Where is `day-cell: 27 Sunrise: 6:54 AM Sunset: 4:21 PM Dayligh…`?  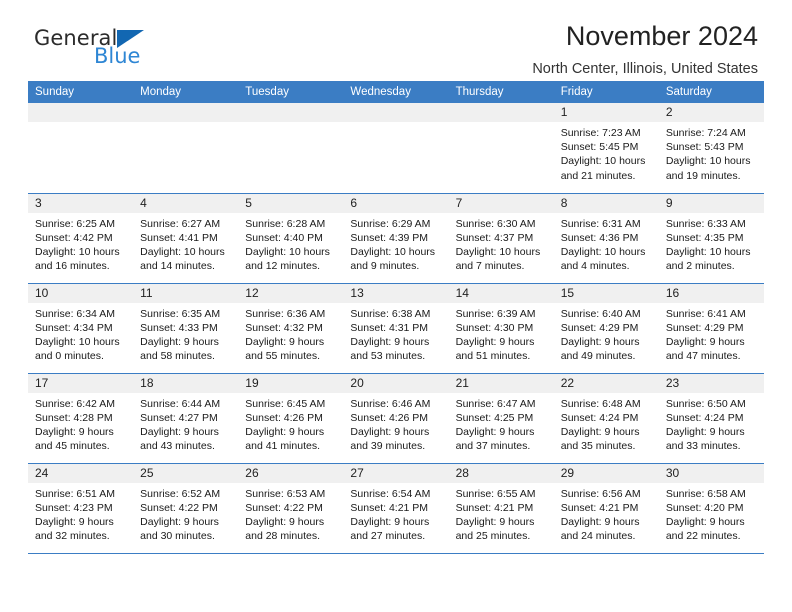 day-cell: 27 Sunrise: 6:54 AM Sunset: 4:21 PM Dayligh… is located at coordinates (396, 508).